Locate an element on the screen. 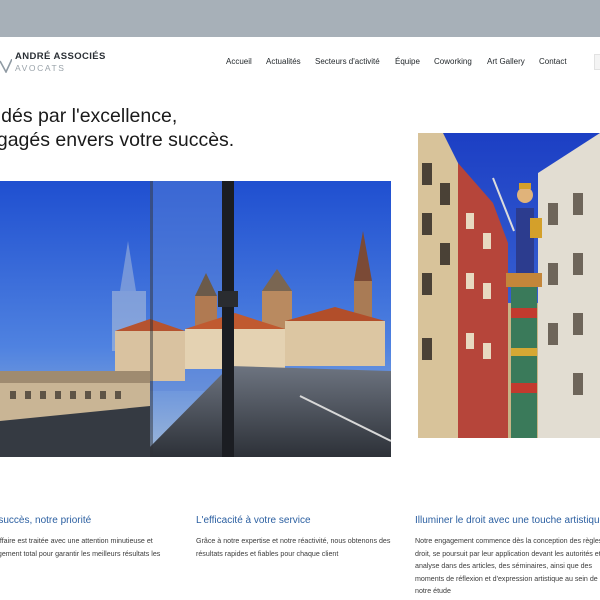  header-action-button is located at coordinates (597, 62).